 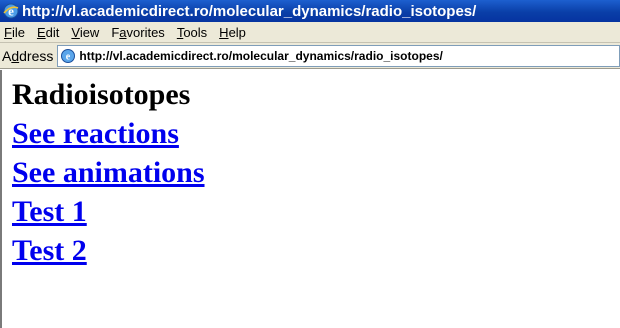 I want to click on link-see-reactions: See reactions, so click(x=316, y=133).